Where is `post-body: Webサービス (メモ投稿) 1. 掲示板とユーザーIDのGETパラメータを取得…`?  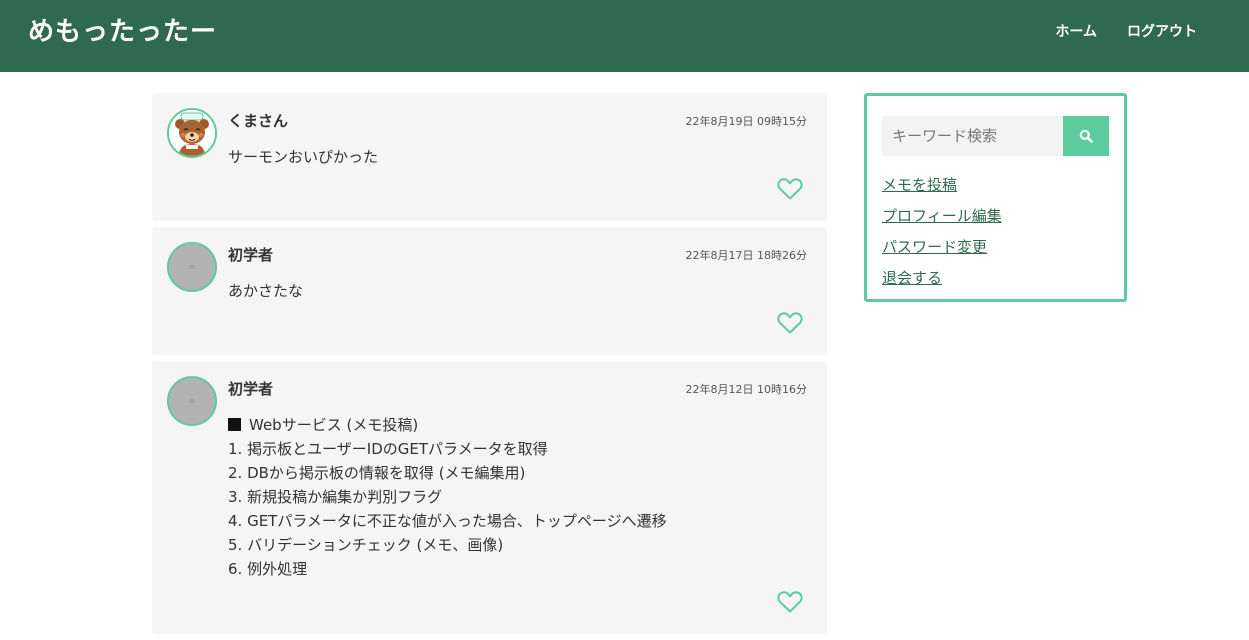
post-body: Webサービス (メモ投稿) 1. 掲示板とユーザーIDのGETパラメータを取得… is located at coordinates (447, 497).